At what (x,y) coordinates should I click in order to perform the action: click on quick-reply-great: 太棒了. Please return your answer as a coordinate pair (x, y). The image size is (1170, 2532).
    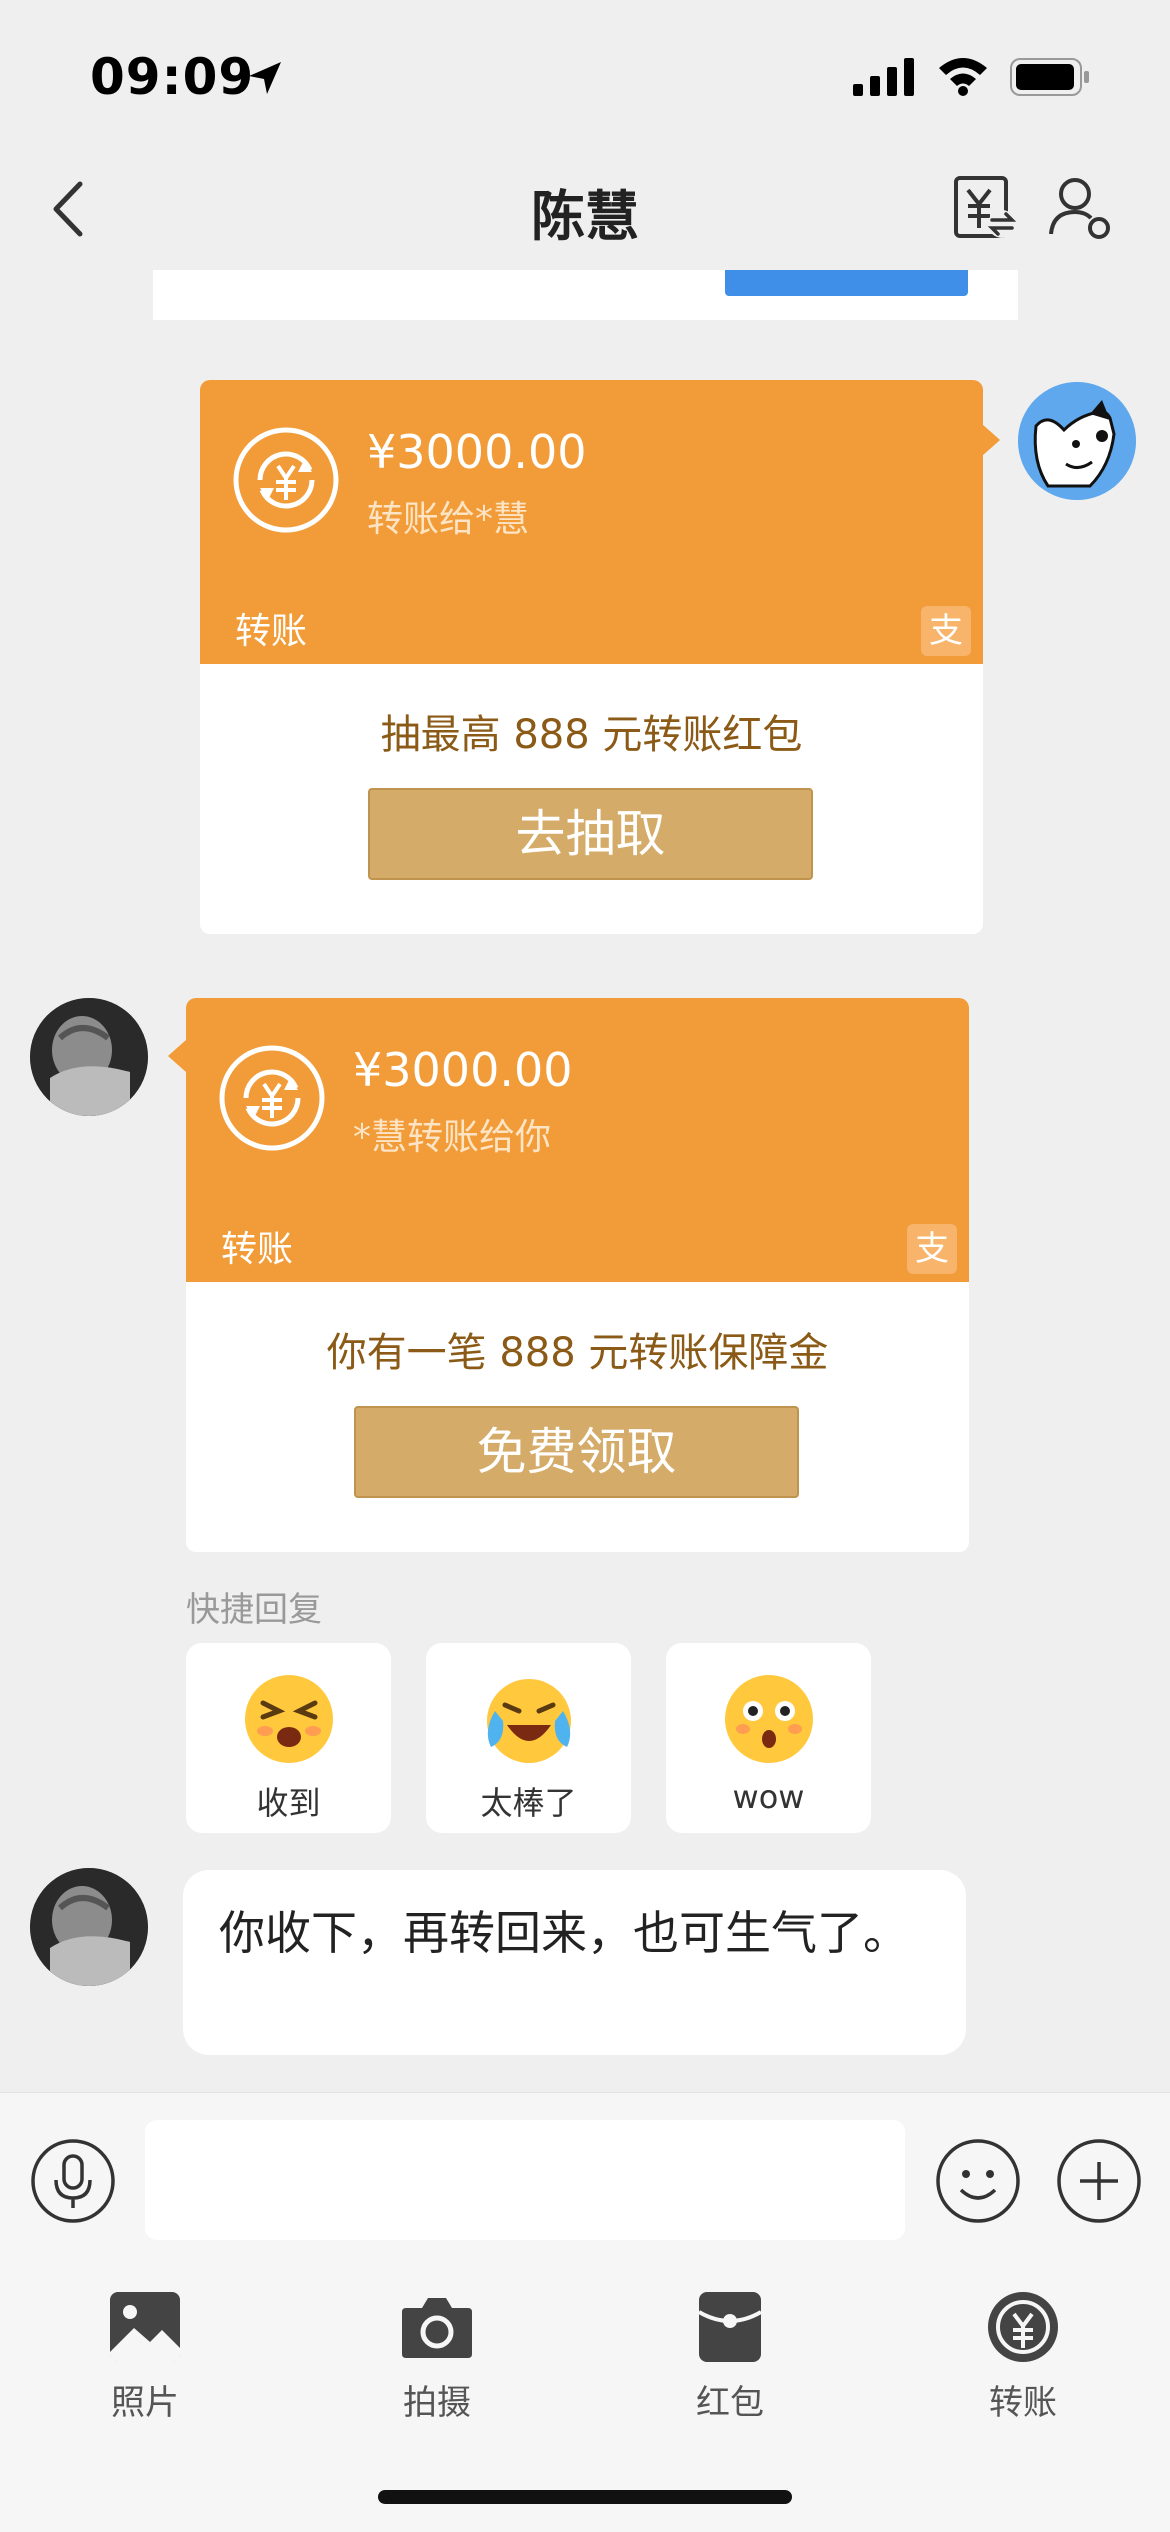
    Looking at the image, I should click on (528, 1738).